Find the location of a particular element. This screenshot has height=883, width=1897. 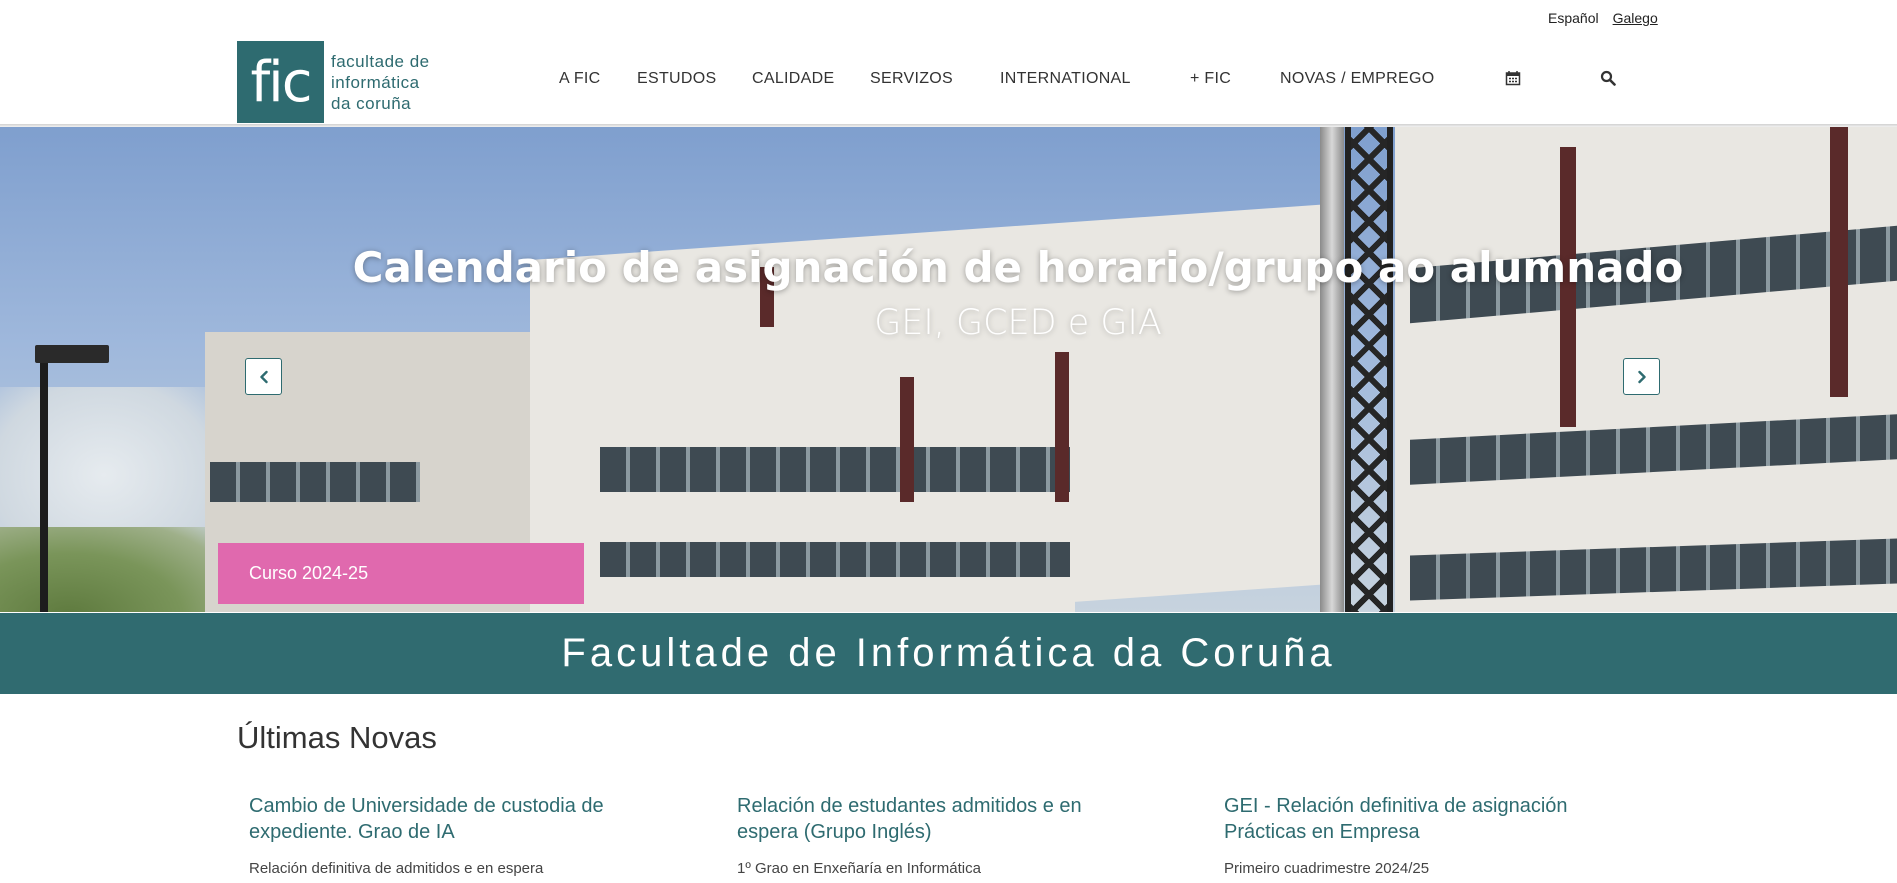

hero-street-lamp-head is located at coordinates (72, 354).